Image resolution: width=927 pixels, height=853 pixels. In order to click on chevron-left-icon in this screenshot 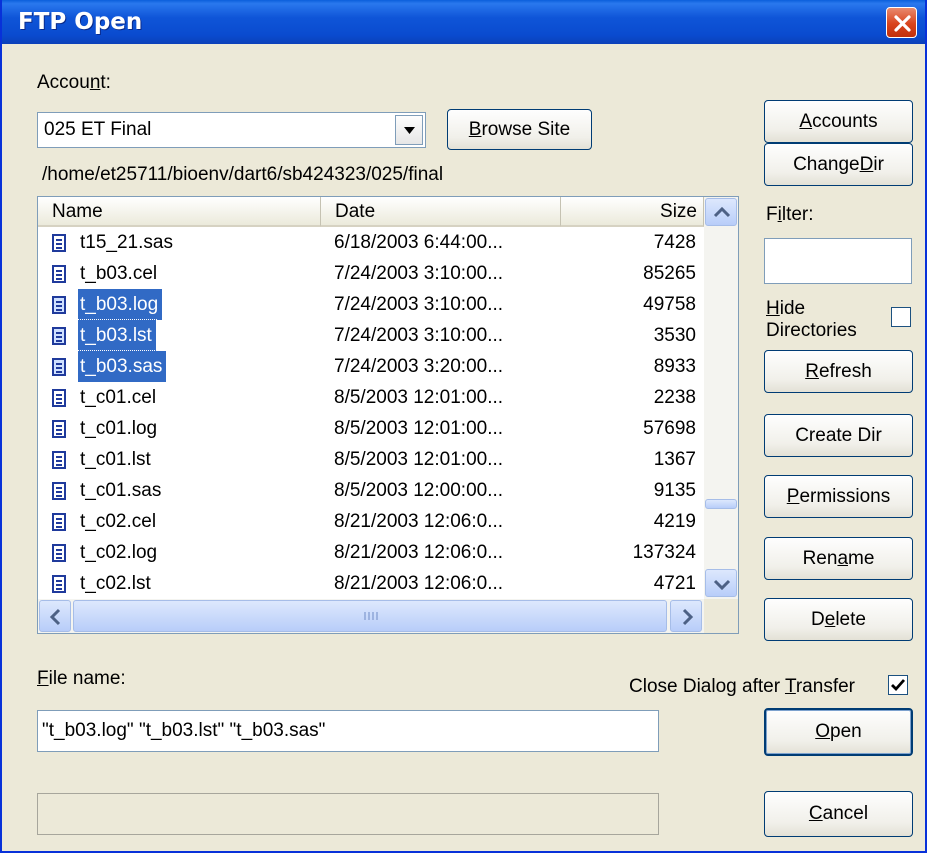, I will do `click(55, 617)`.